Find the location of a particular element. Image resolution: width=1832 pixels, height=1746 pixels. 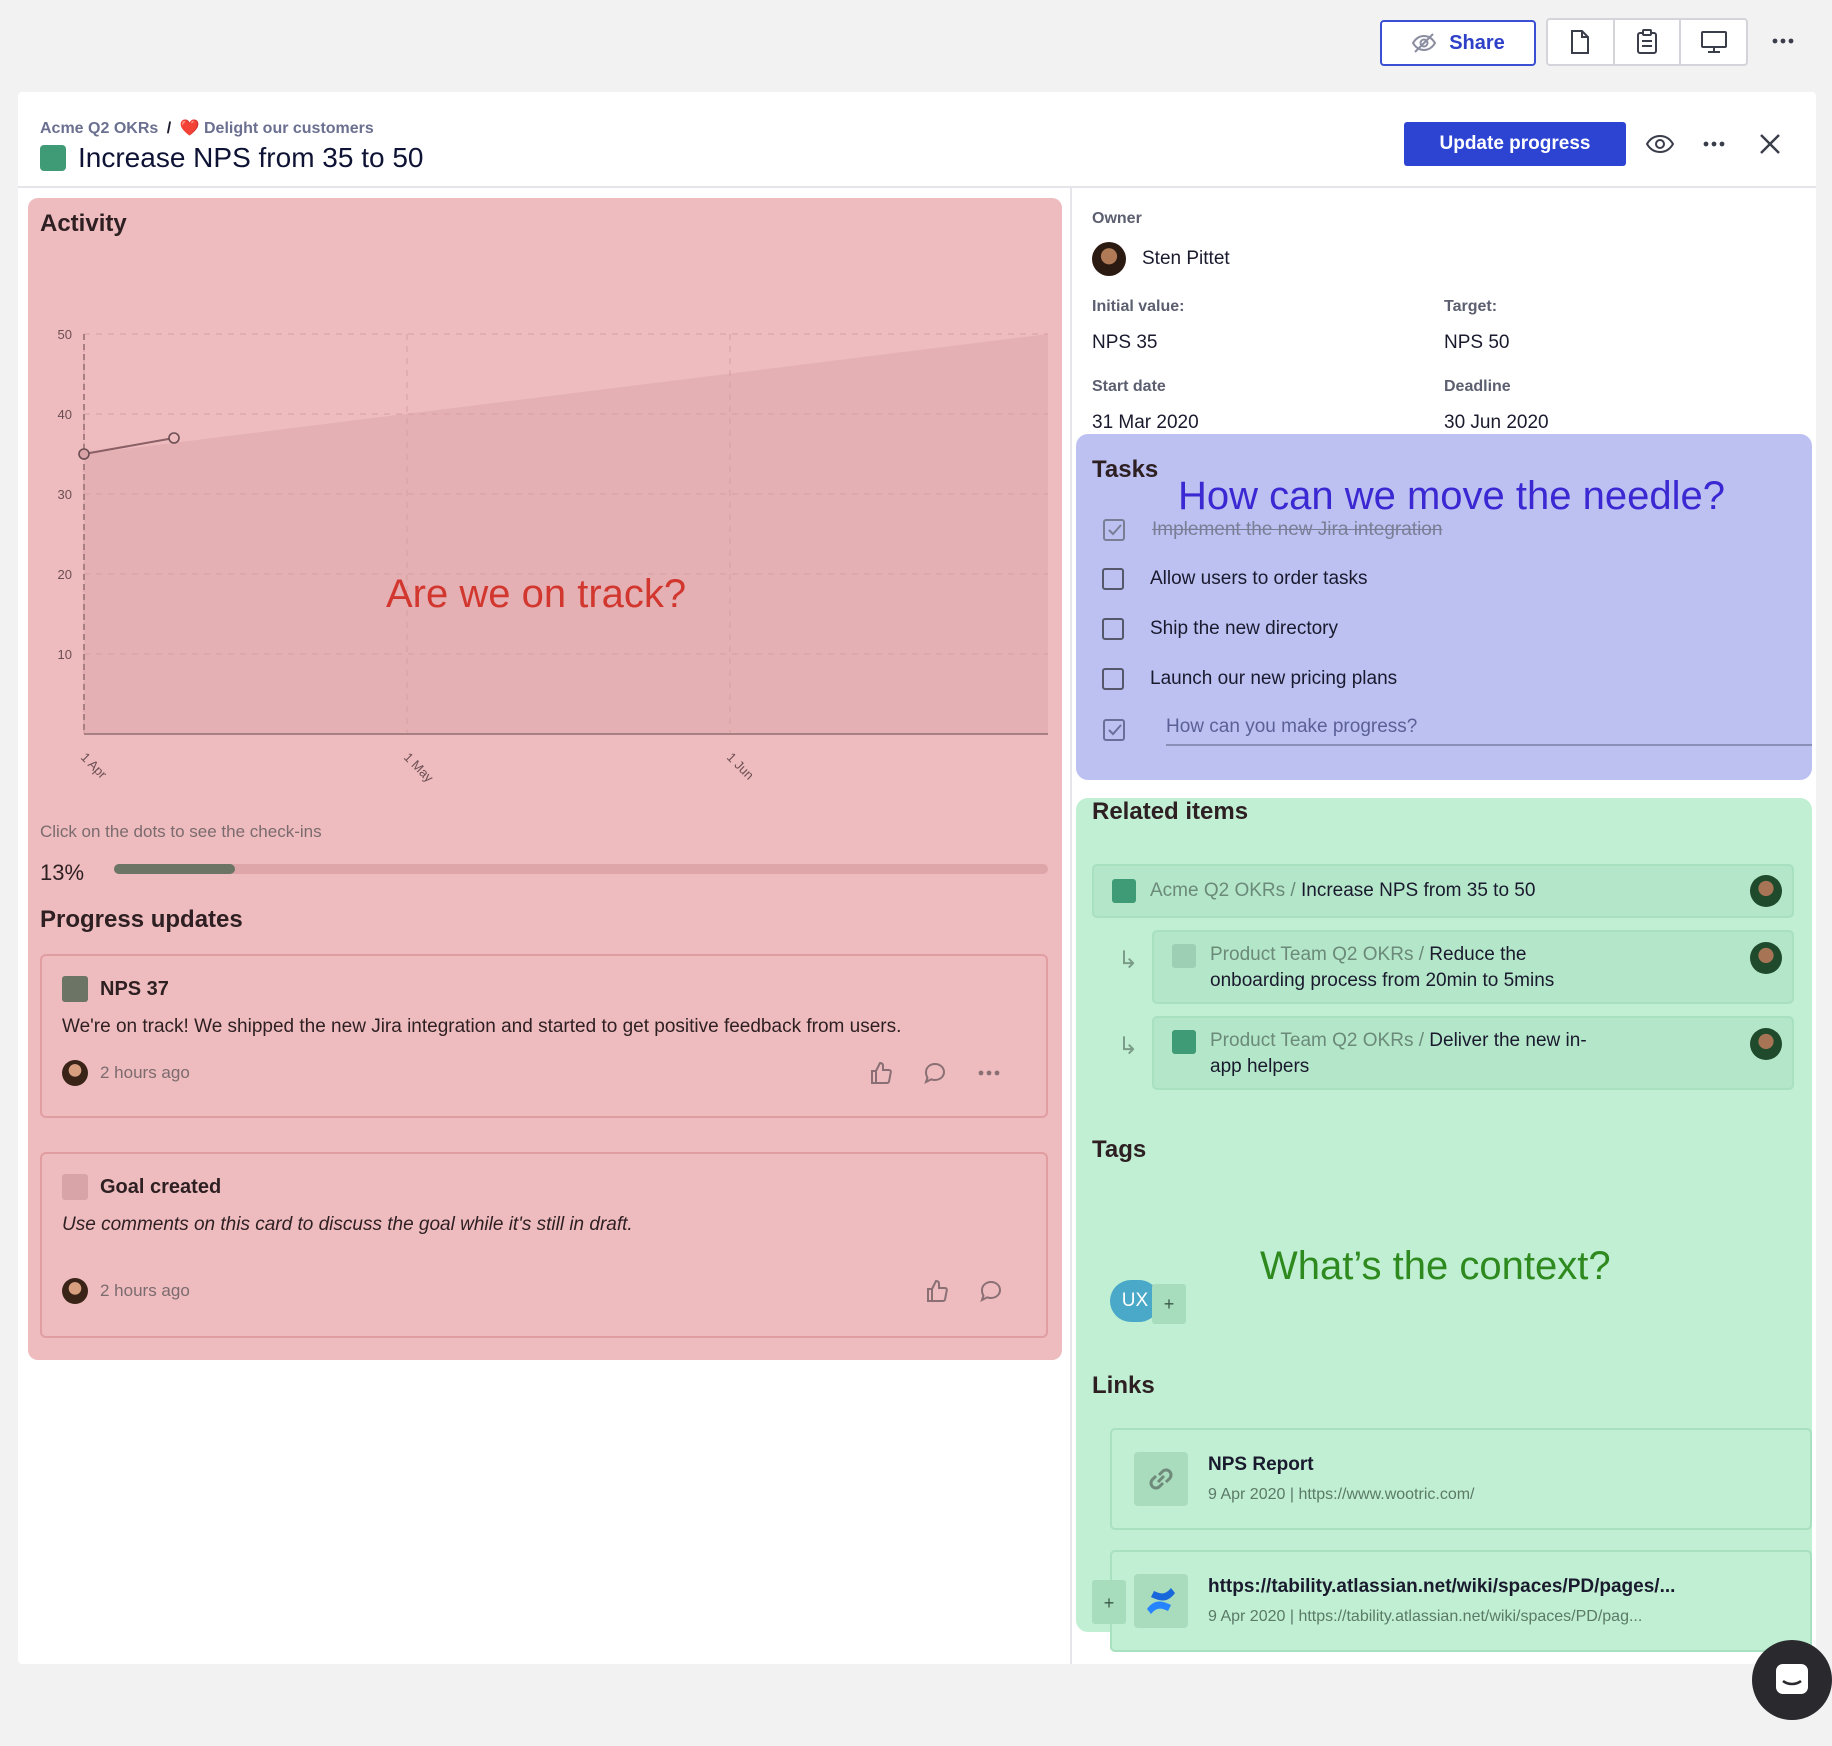

share-button: Share is located at coordinates (1458, 43).